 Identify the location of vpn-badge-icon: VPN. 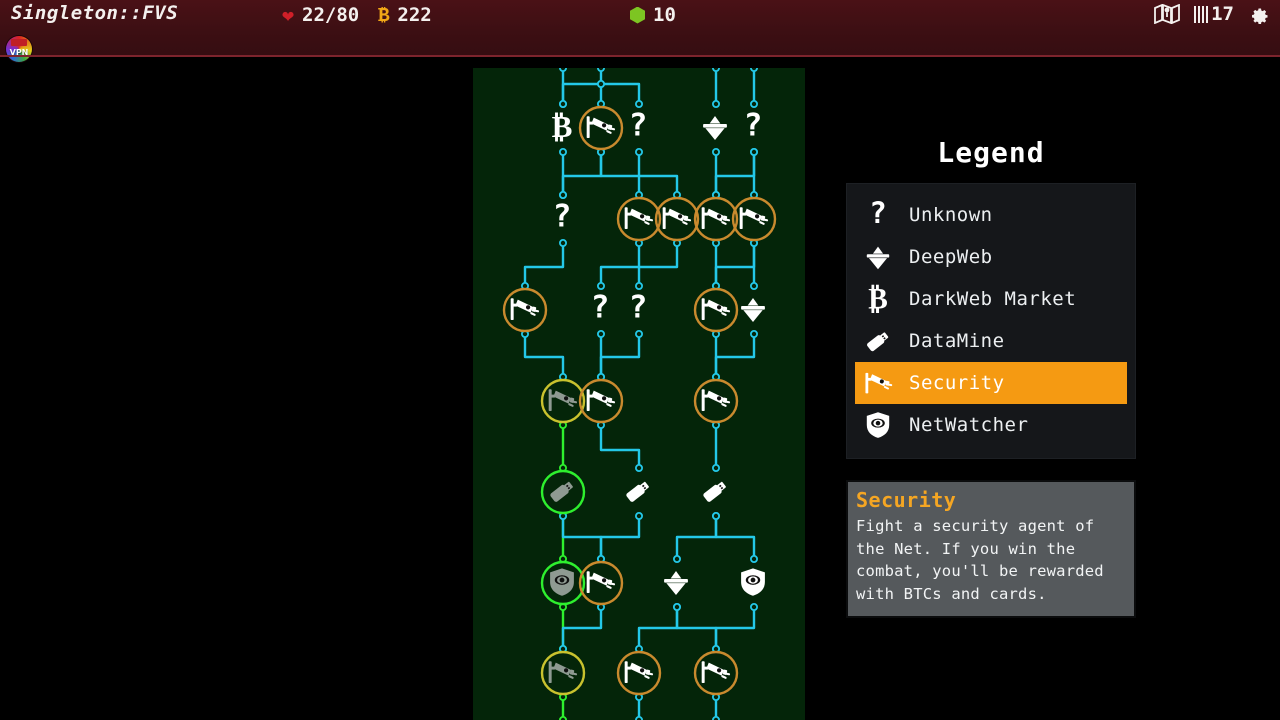
(19, 49).